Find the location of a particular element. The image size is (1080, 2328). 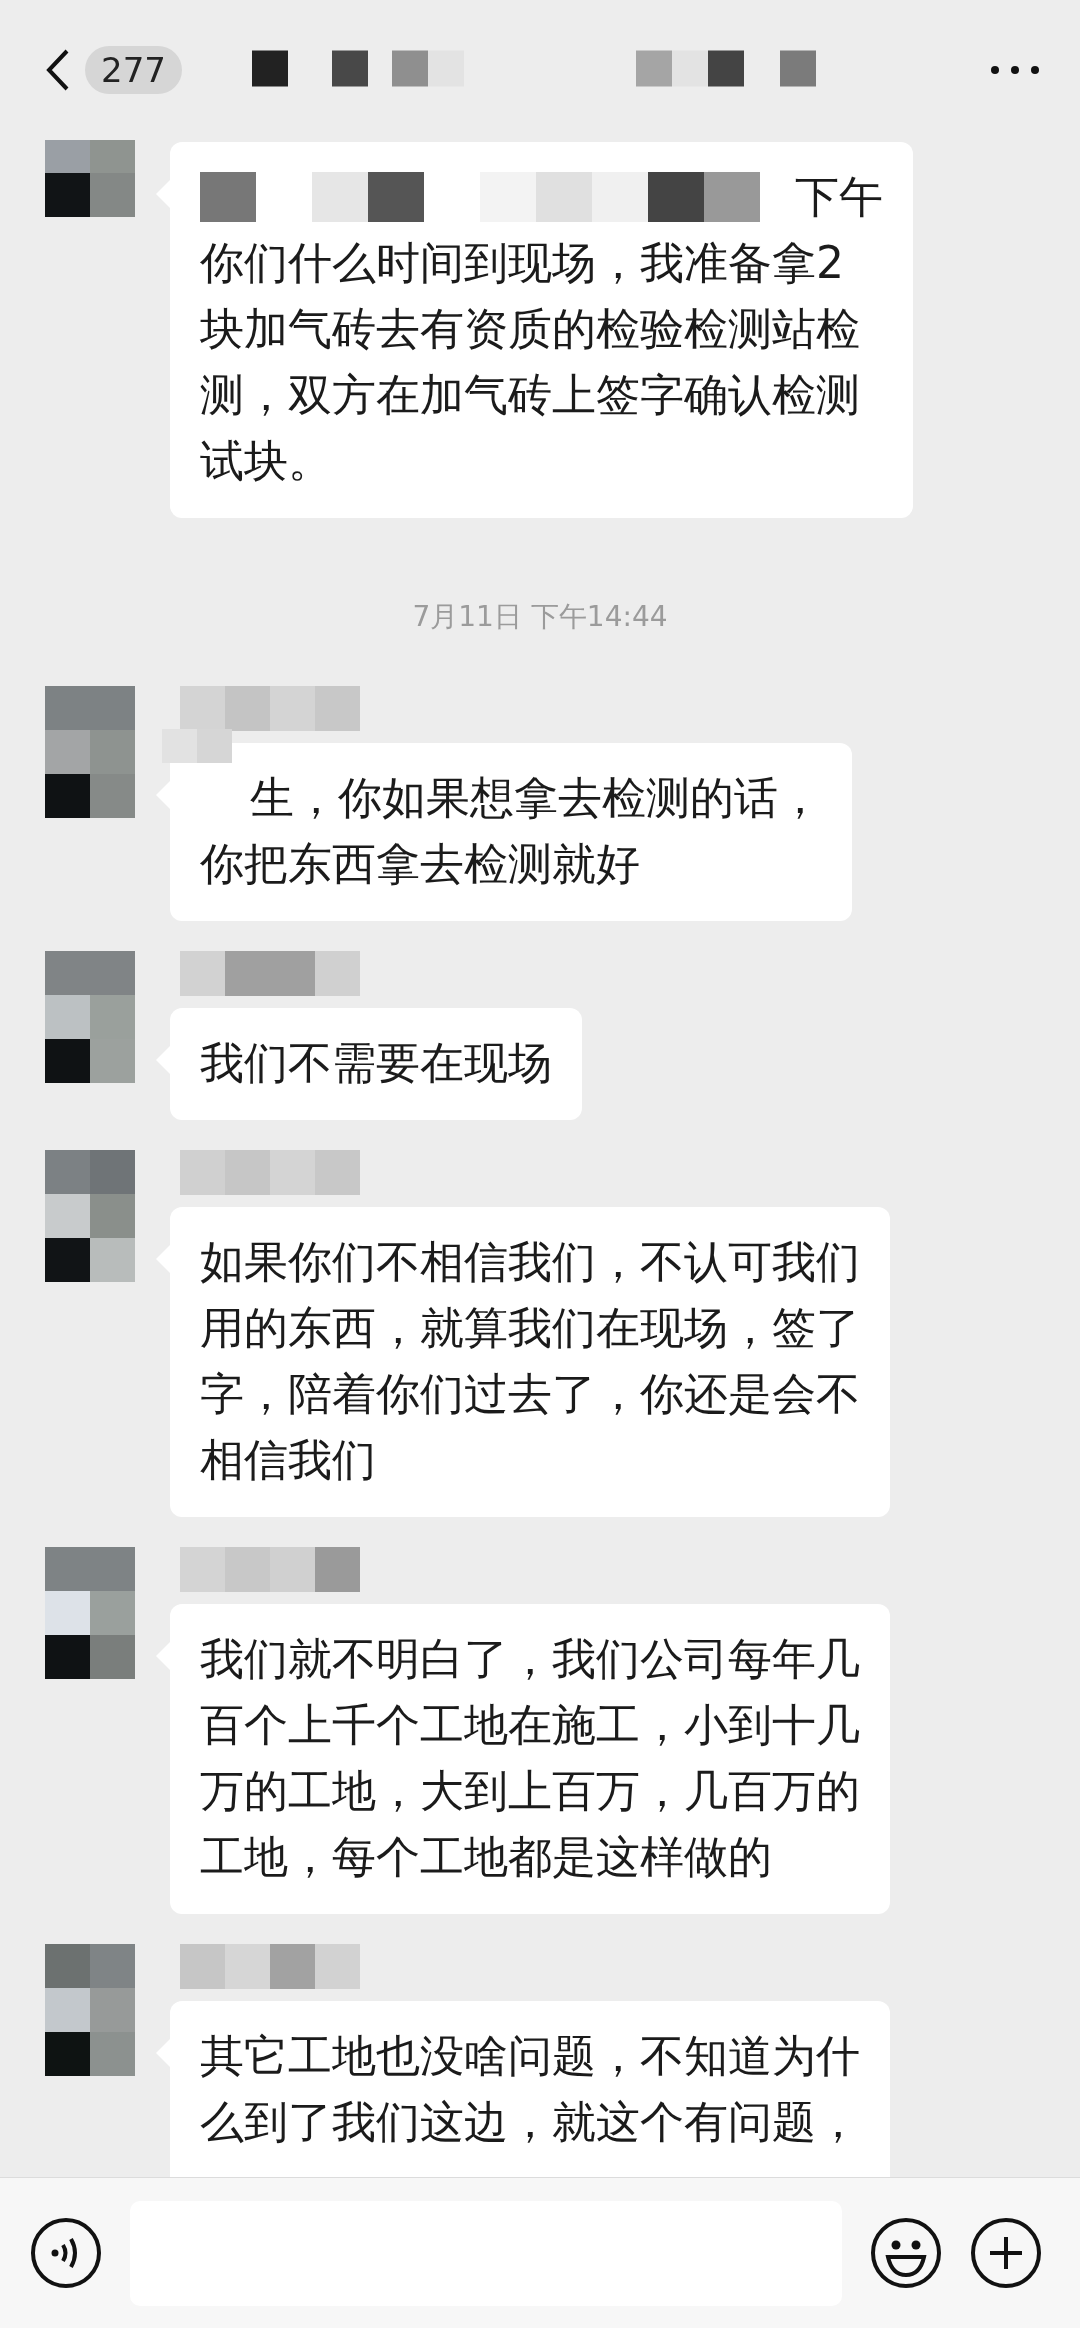

message-text: 如果你们不相信我们，不认可我们 用的东西，就算我们在现场，签了 字，陪着你们过去了，你还是会不 相信我们 is located at coordinates (530, 1361).